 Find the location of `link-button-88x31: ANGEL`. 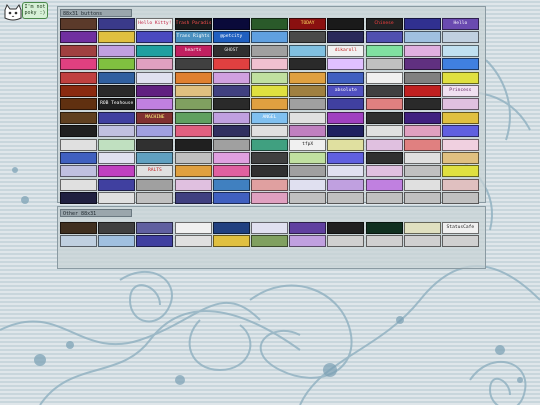

link-button-88x31: ANGEL is located at coordinates (269, 117).